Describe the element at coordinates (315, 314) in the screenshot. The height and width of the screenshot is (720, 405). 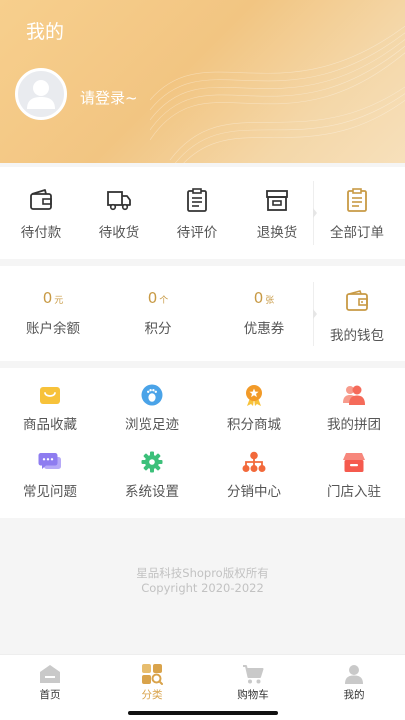
I see `wallet-divider` at that location.